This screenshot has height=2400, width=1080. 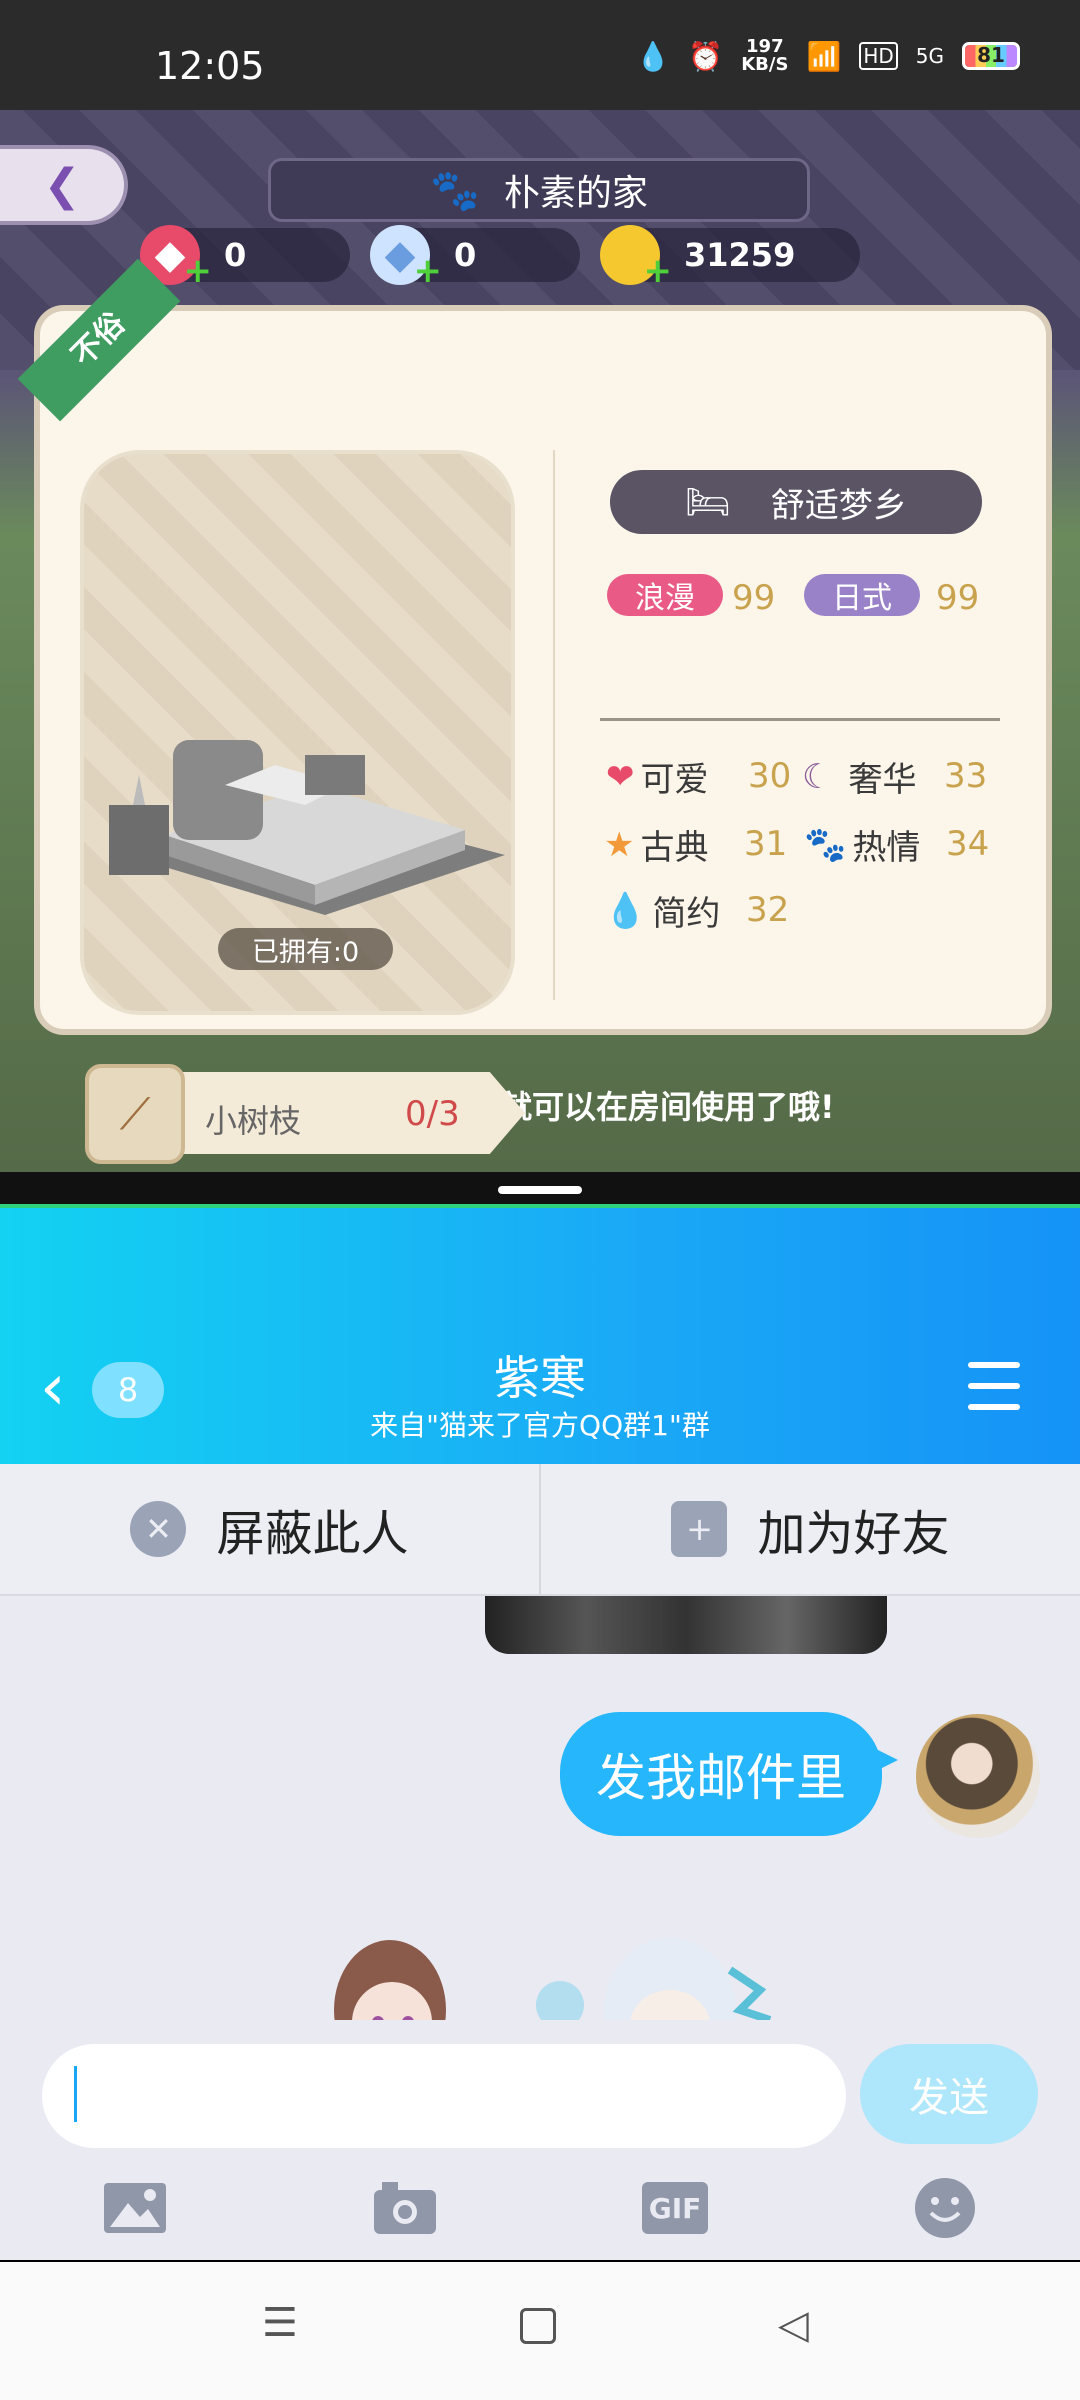 I want to click on diamond-counter: ◆ + 0, so click(x=475, y=258).